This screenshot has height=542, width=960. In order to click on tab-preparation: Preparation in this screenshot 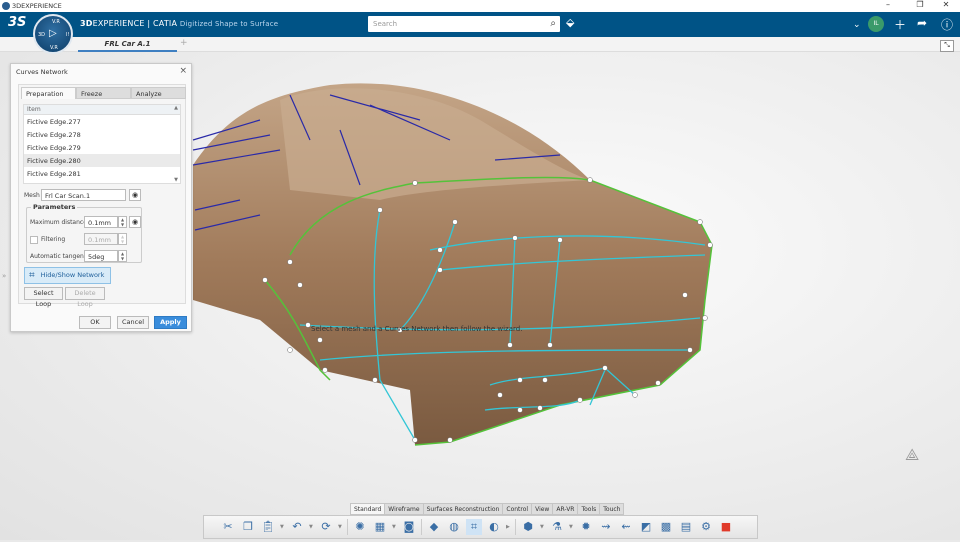, I will do `click(48, 93)`.